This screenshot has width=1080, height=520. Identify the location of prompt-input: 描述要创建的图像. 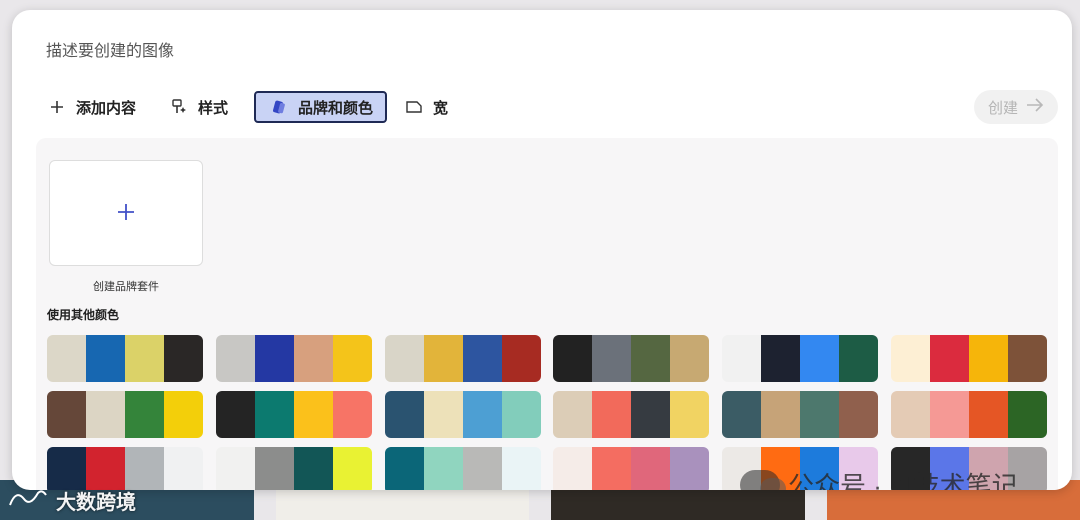
(110, 49).